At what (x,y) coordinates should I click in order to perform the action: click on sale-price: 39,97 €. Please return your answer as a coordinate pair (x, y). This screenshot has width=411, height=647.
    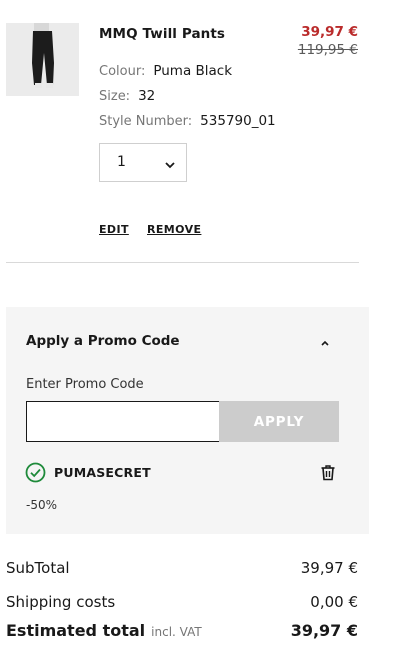
    Looking at the image, I should click on (329, 32).